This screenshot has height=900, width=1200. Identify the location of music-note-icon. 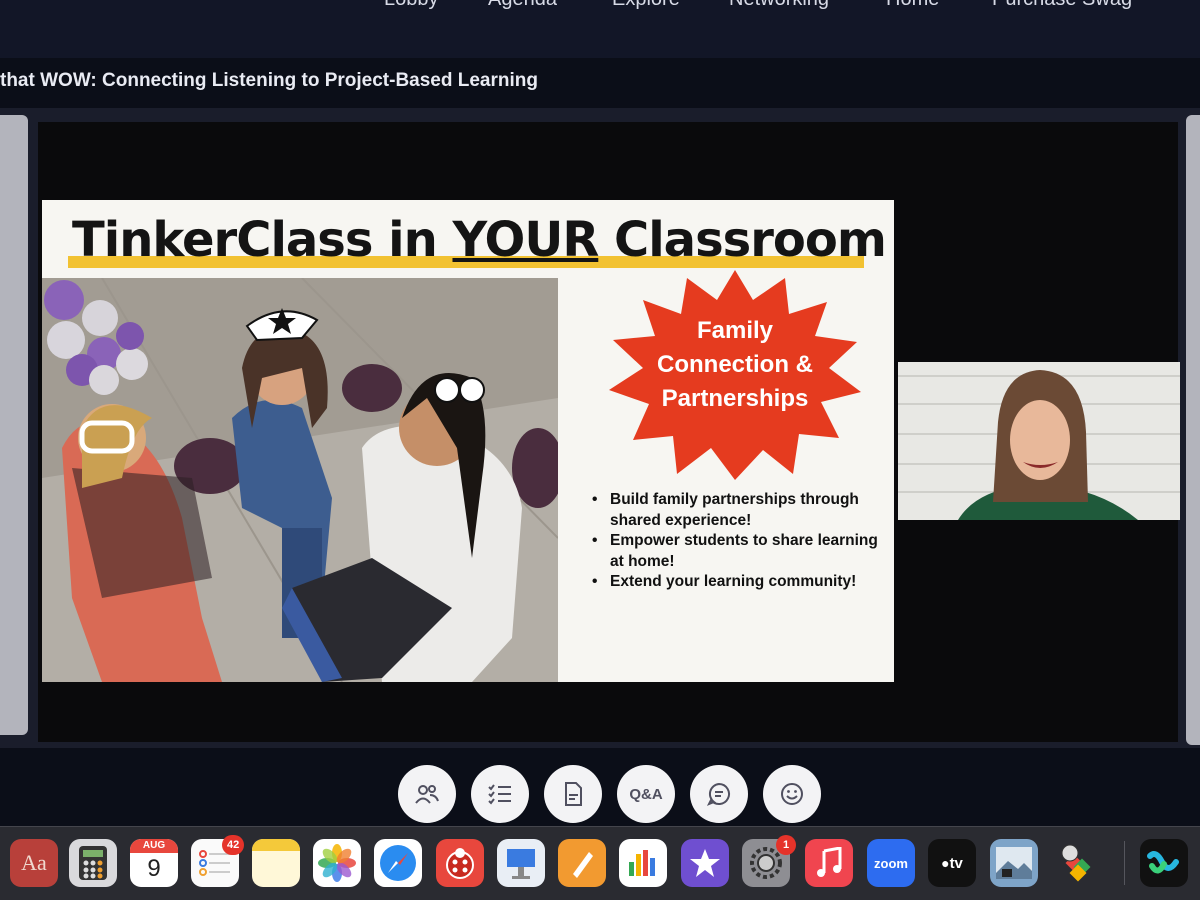
(829, 862).